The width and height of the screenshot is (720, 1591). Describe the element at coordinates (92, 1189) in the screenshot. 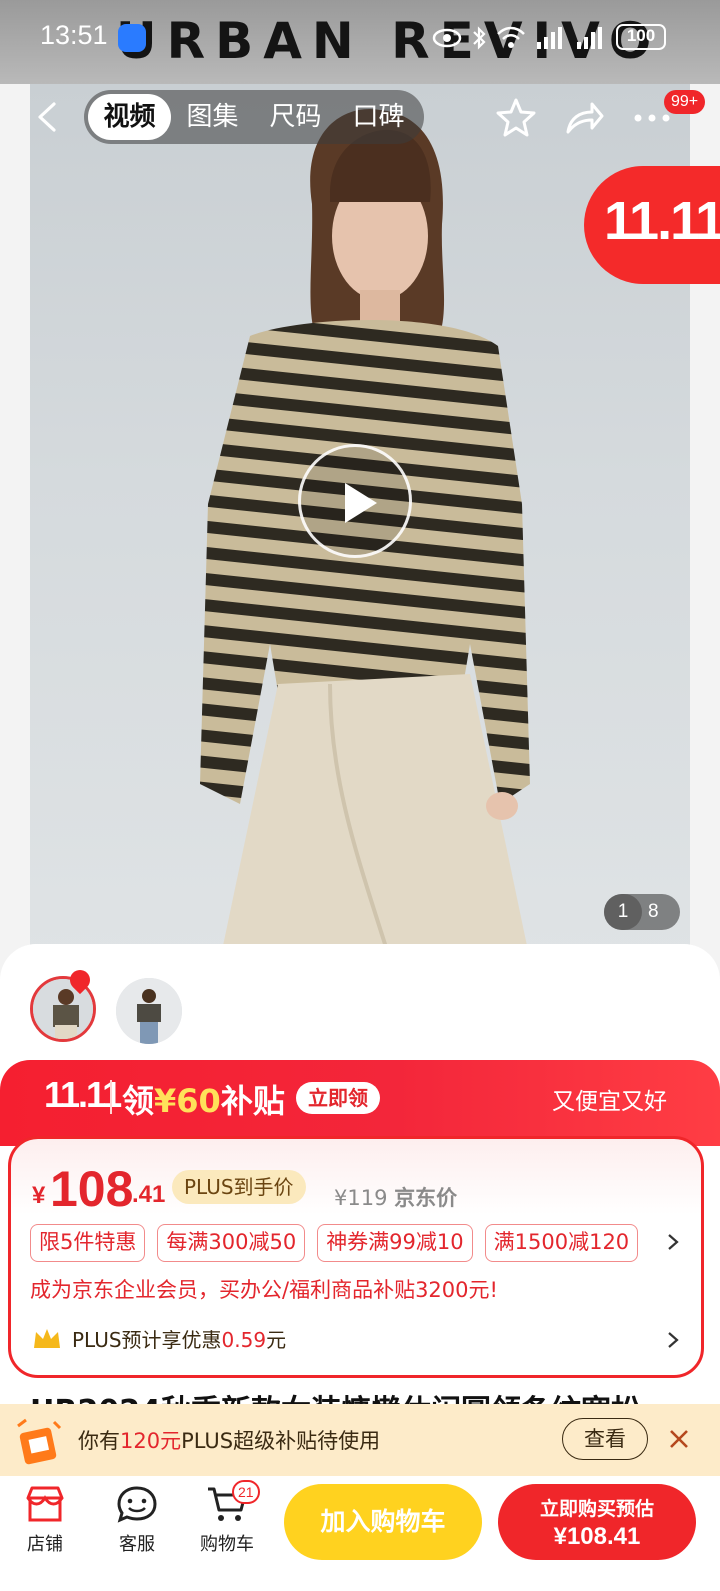

I see `price-integer: 108` at that location.